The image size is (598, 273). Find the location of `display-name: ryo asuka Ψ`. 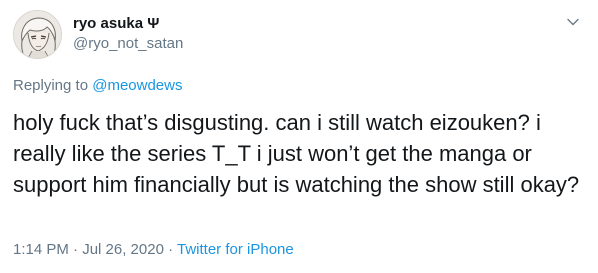

display-name: ryo asuka Ψ is located at coordinates (128, 24).